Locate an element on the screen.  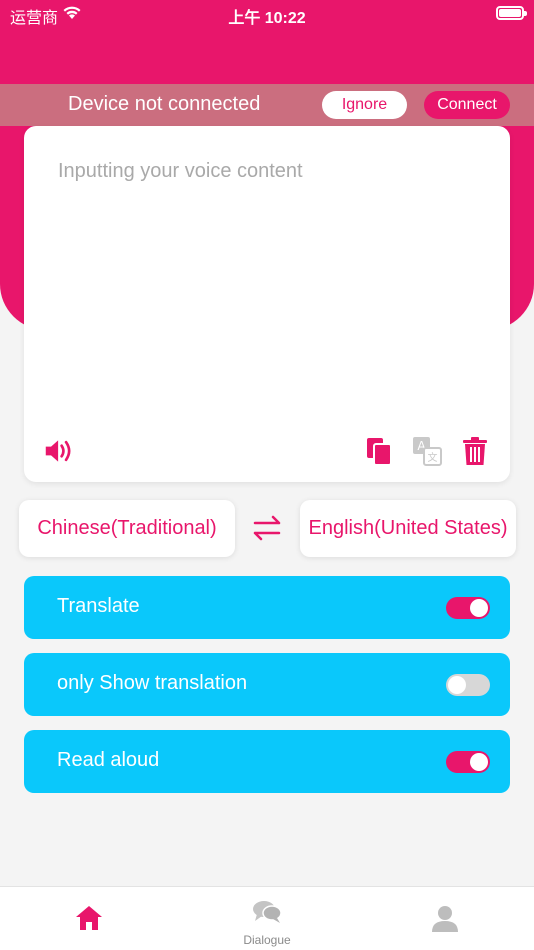
target-language-button: English(United States) is located at coordinates (408, 528).